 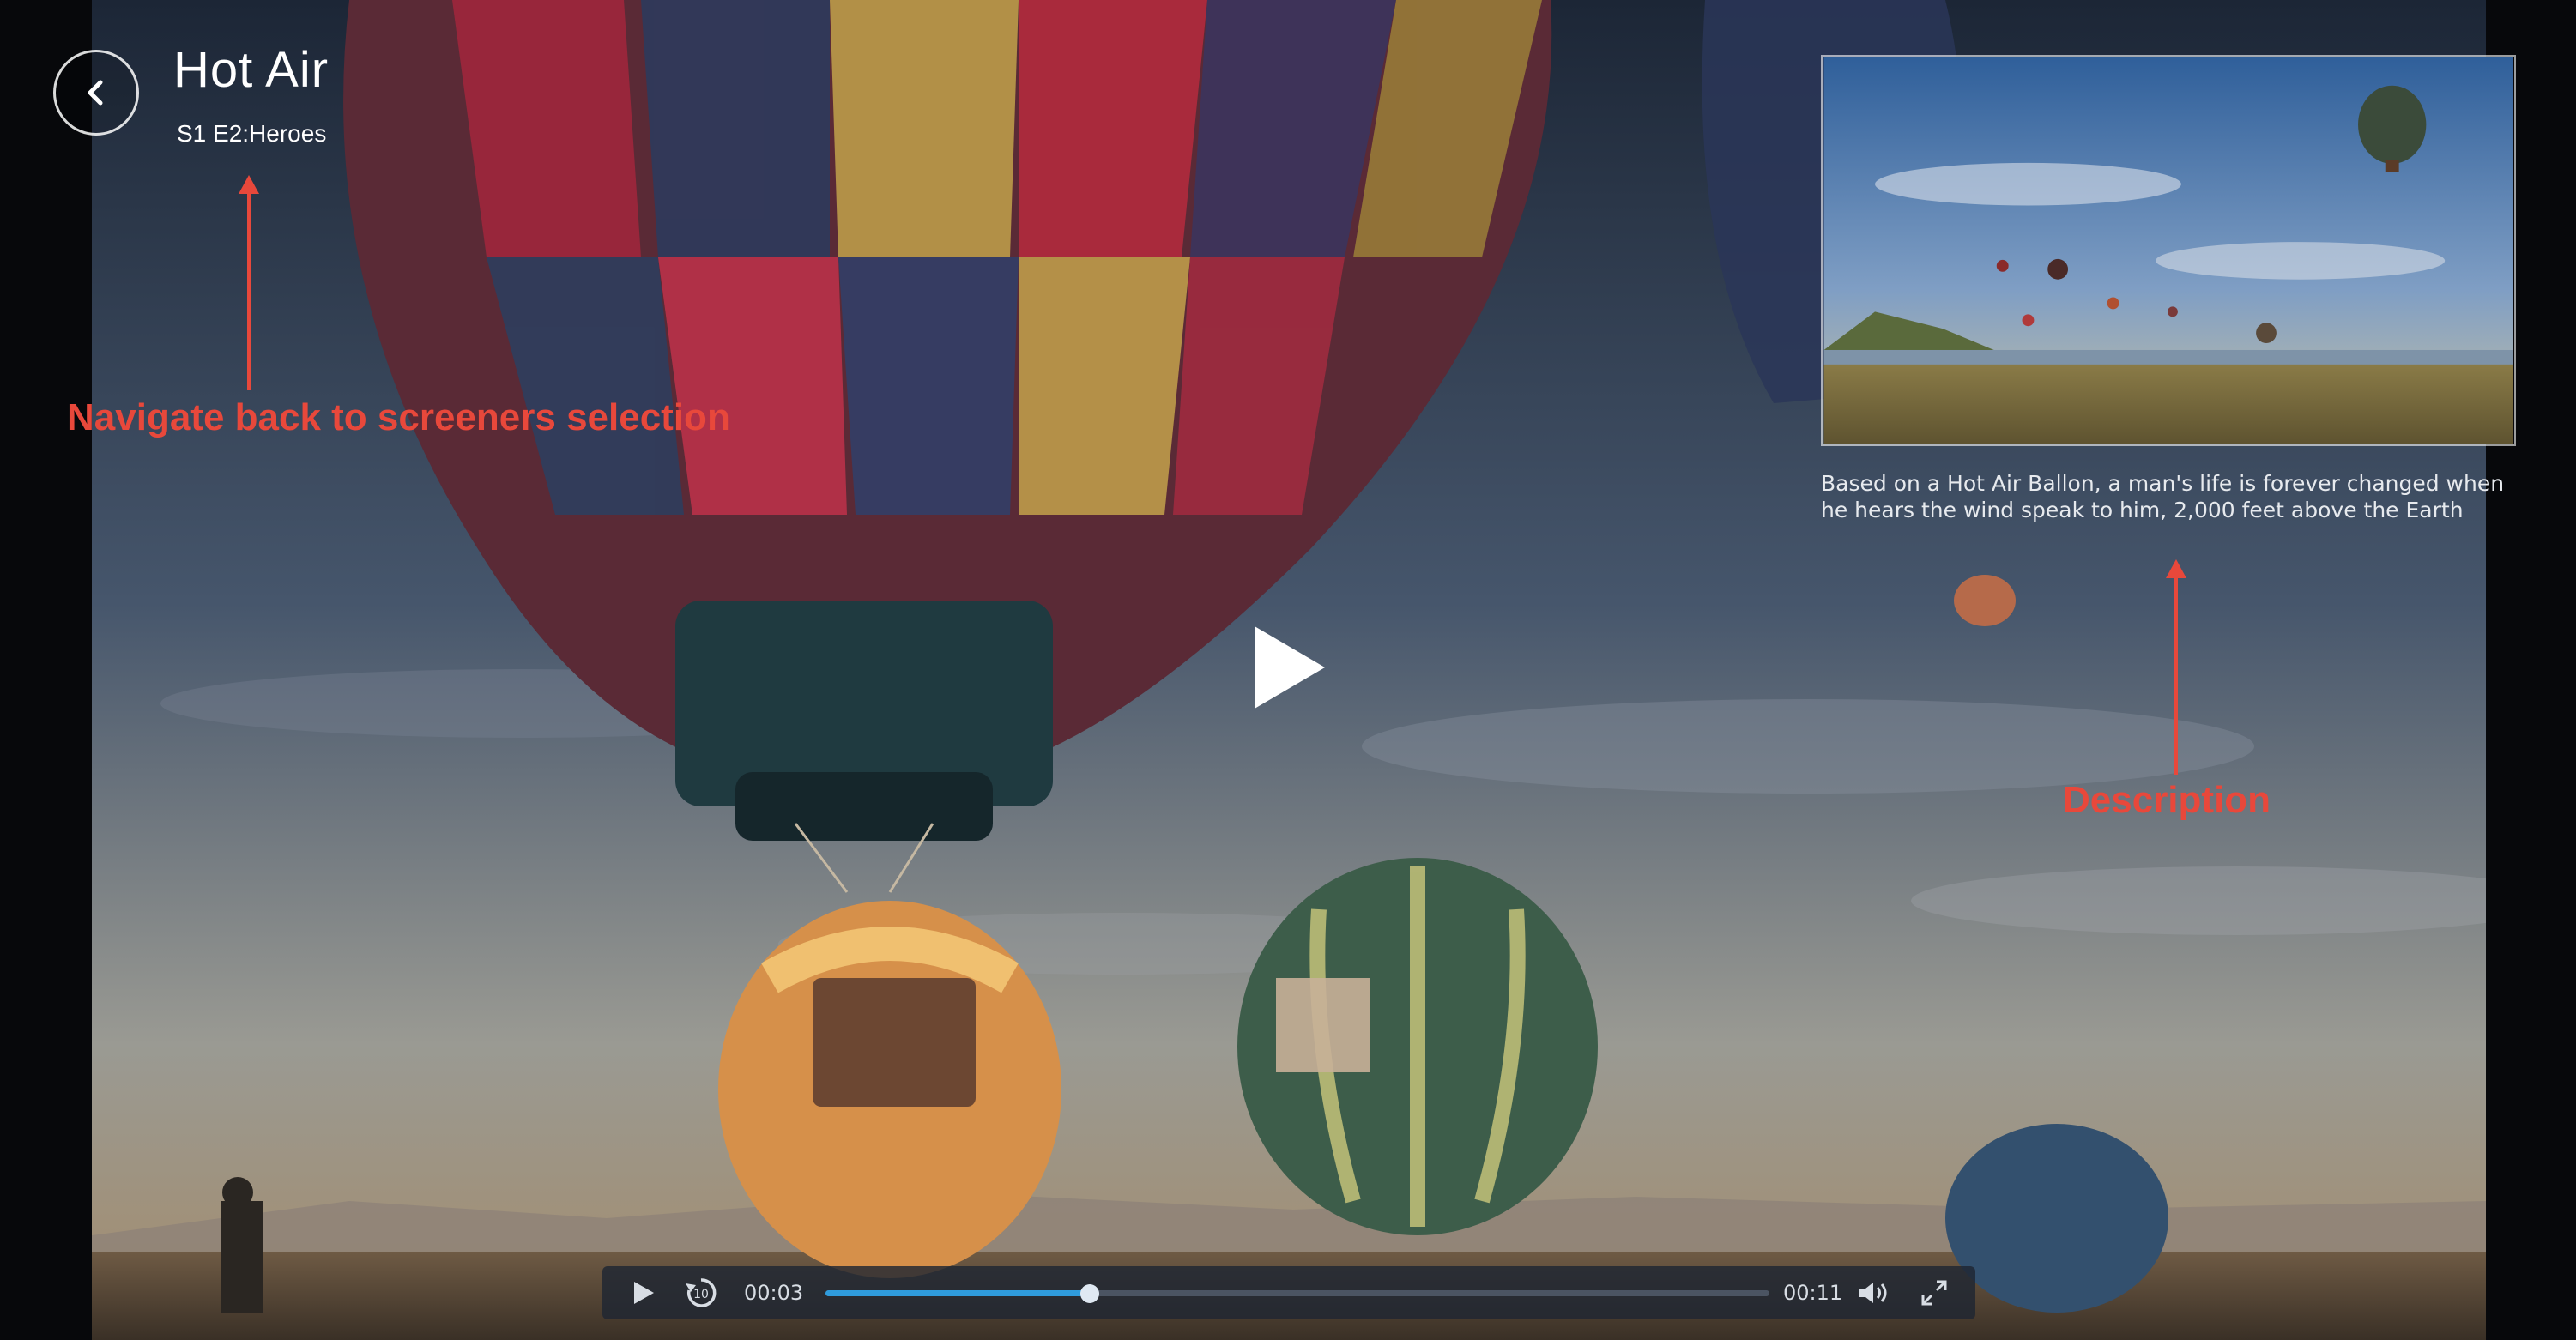 I want to click on fullscreen-icon, so click(x=1934, y=1293).